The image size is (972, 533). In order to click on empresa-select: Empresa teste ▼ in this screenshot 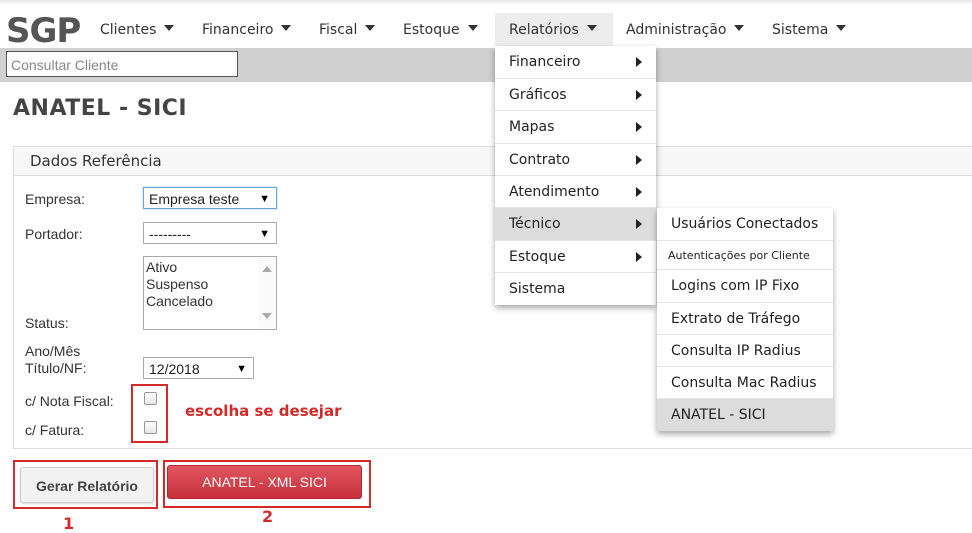, I will do `click(210, 198)`.